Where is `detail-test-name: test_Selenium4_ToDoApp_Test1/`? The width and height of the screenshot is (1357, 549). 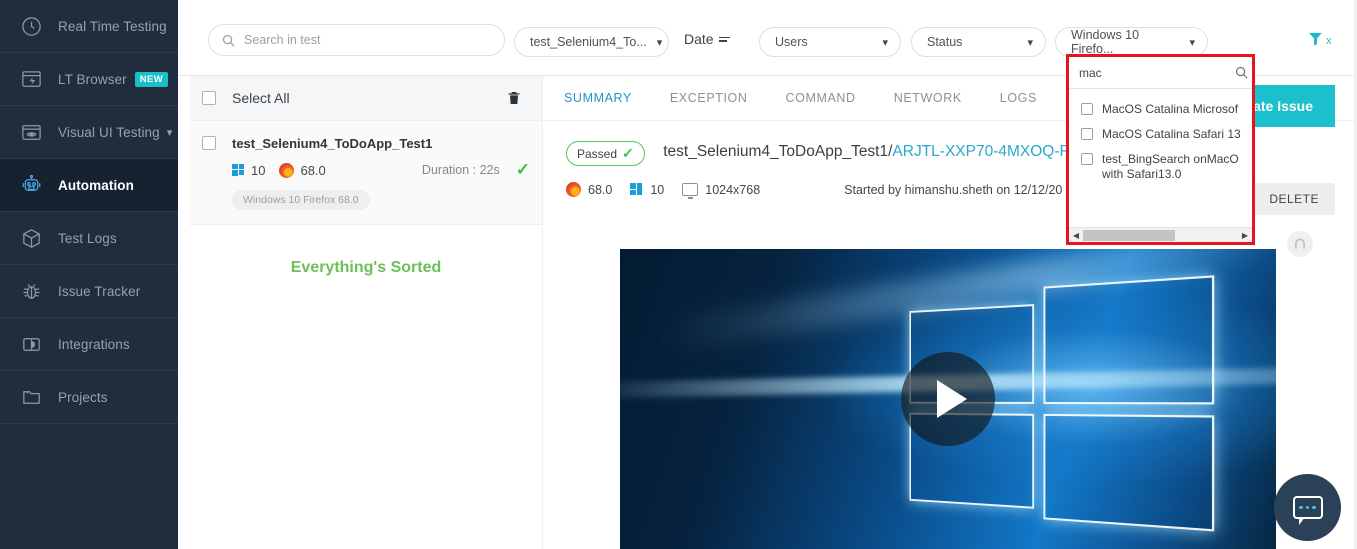 detail-test-name: test_Selenium4_ToDoApp_Test1/ is located at coordinates (778, 151).